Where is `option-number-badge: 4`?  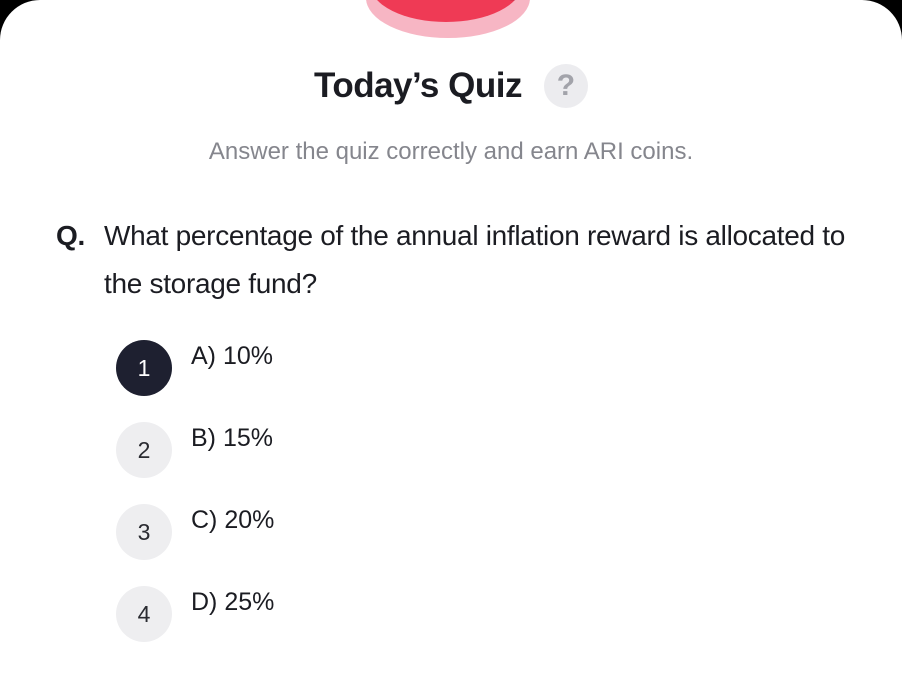
option-number-badge: 4 is located at coordinates (144, 614).